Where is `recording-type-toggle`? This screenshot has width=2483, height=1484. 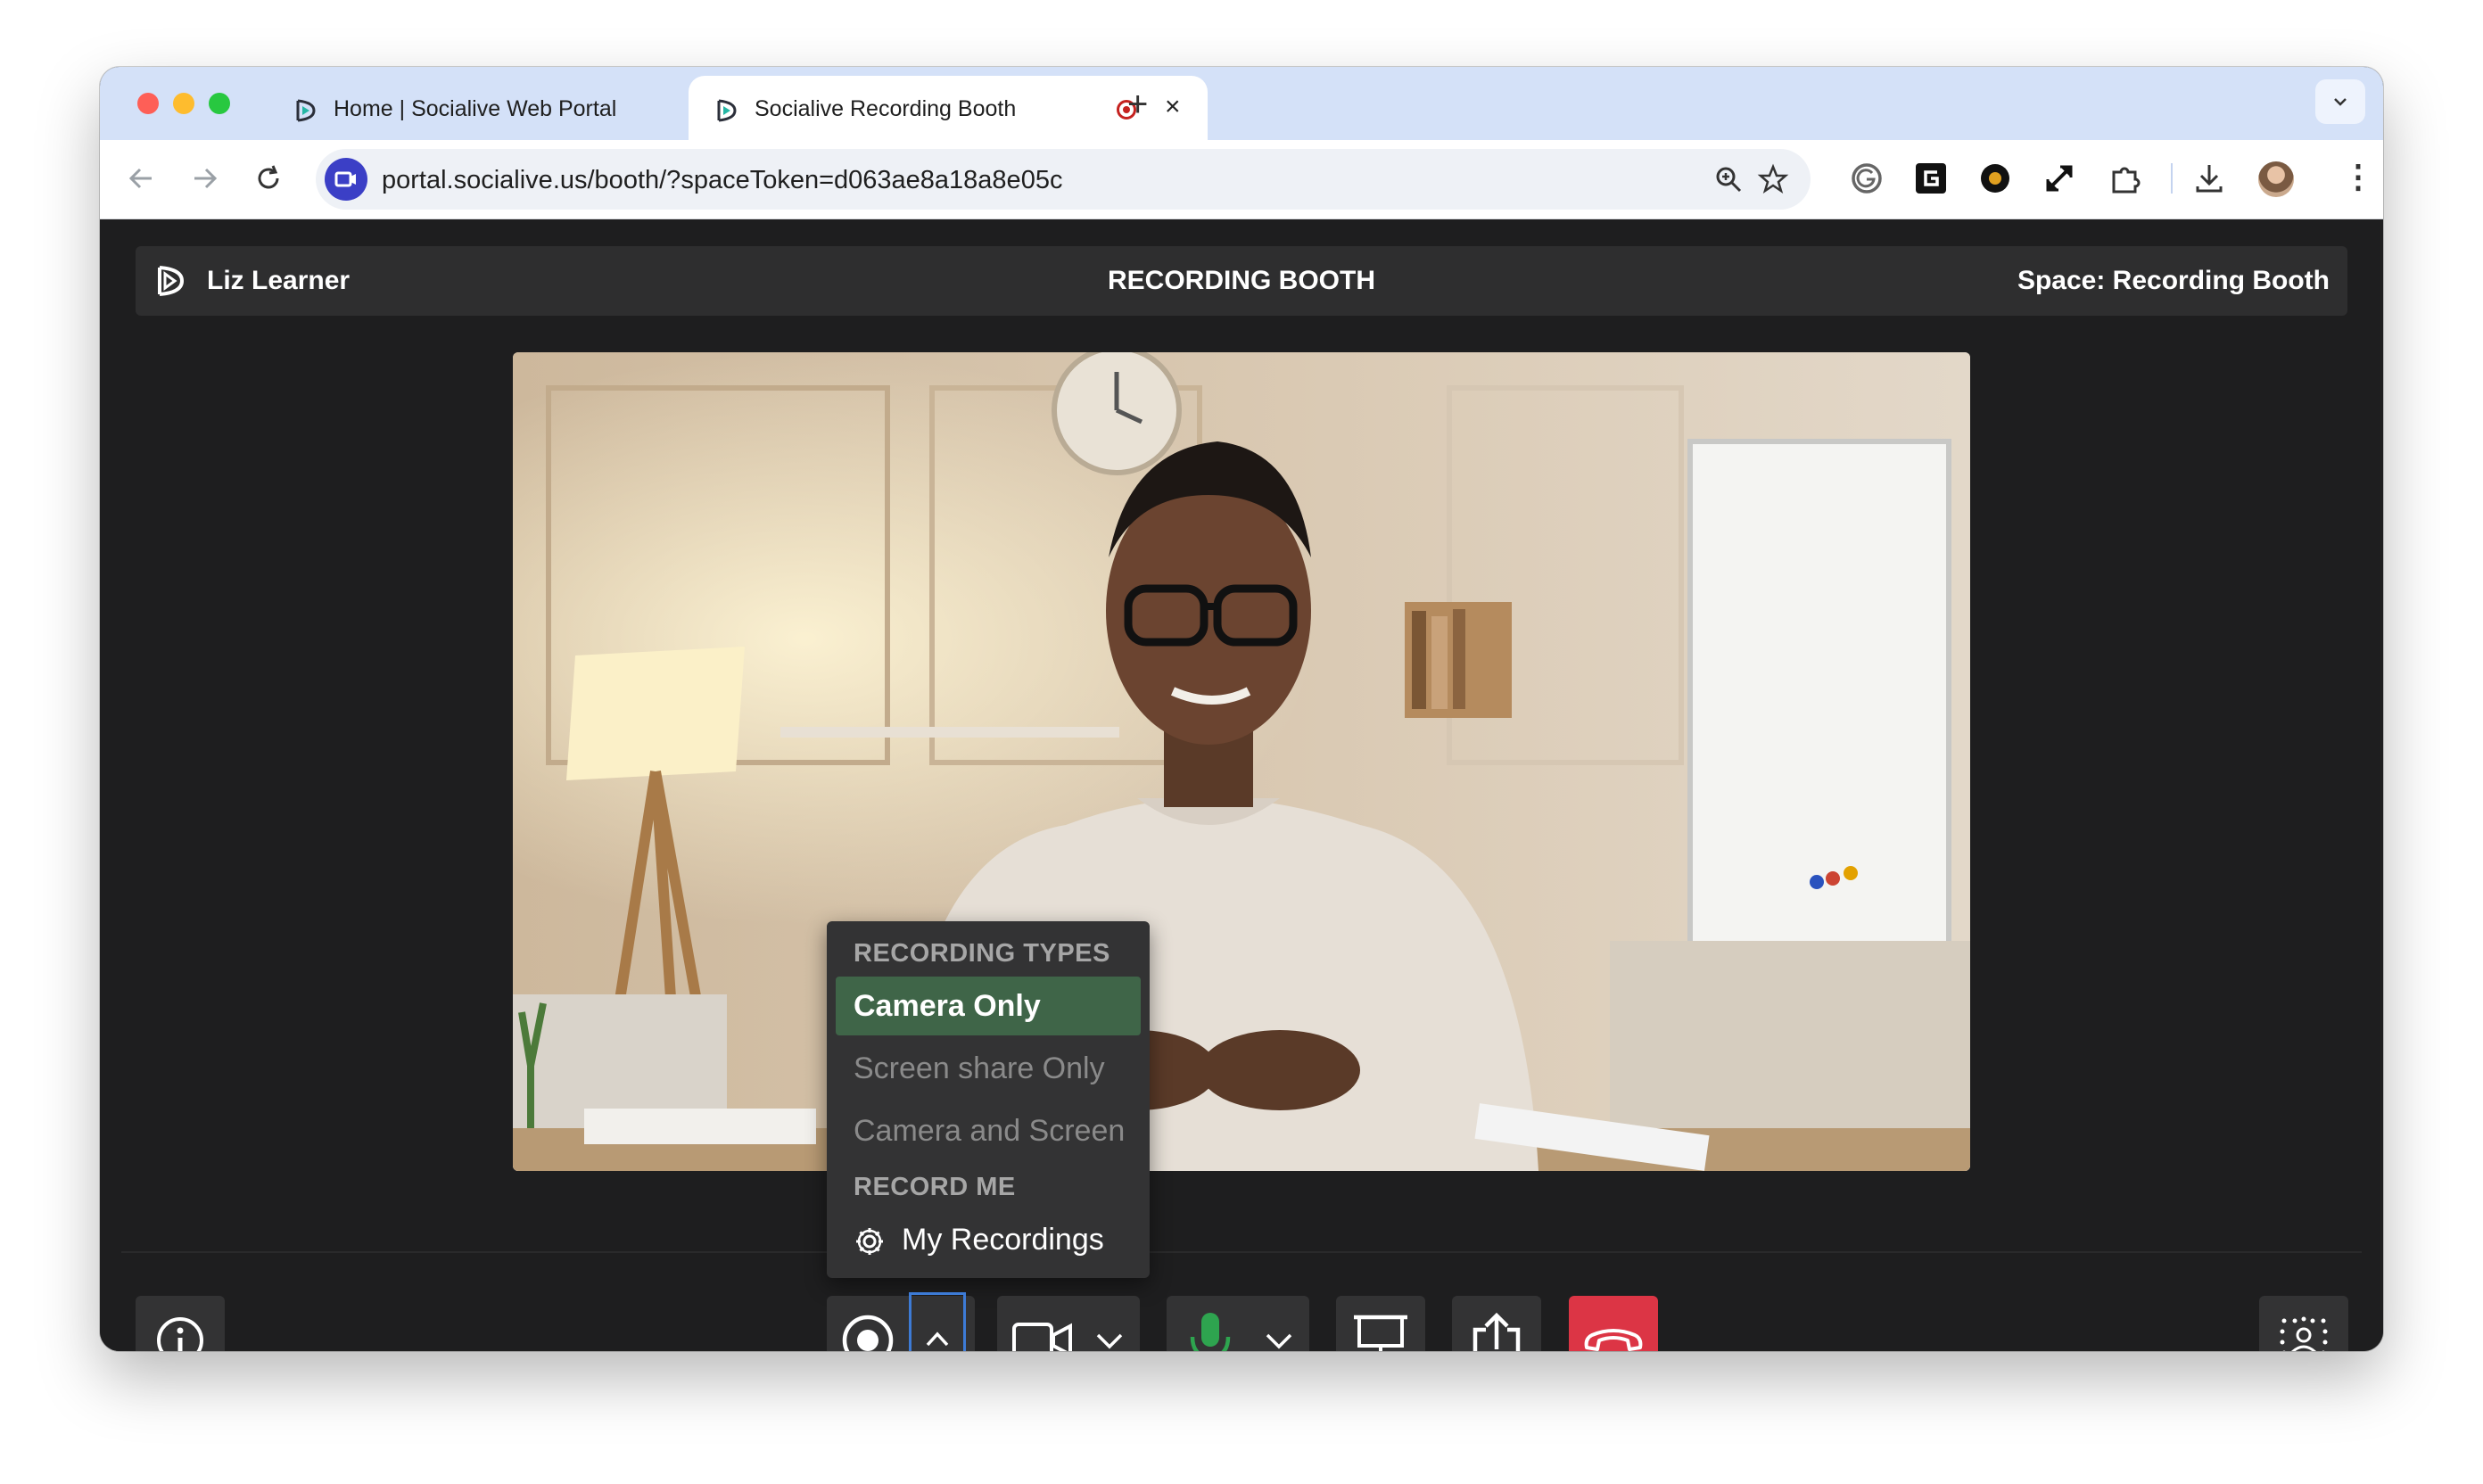
recording-type-toggle is located at coordinates (938, 1322).